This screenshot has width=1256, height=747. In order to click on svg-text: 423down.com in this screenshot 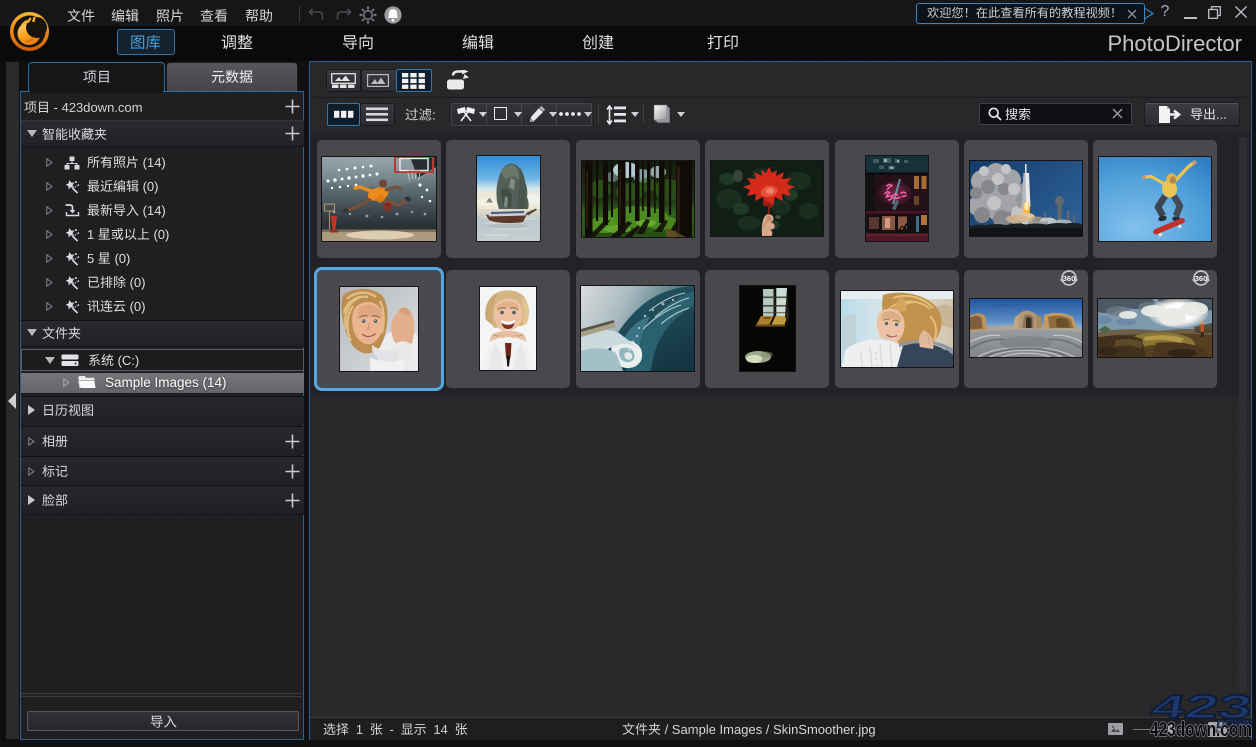, I will do `click(1201, 730)`.